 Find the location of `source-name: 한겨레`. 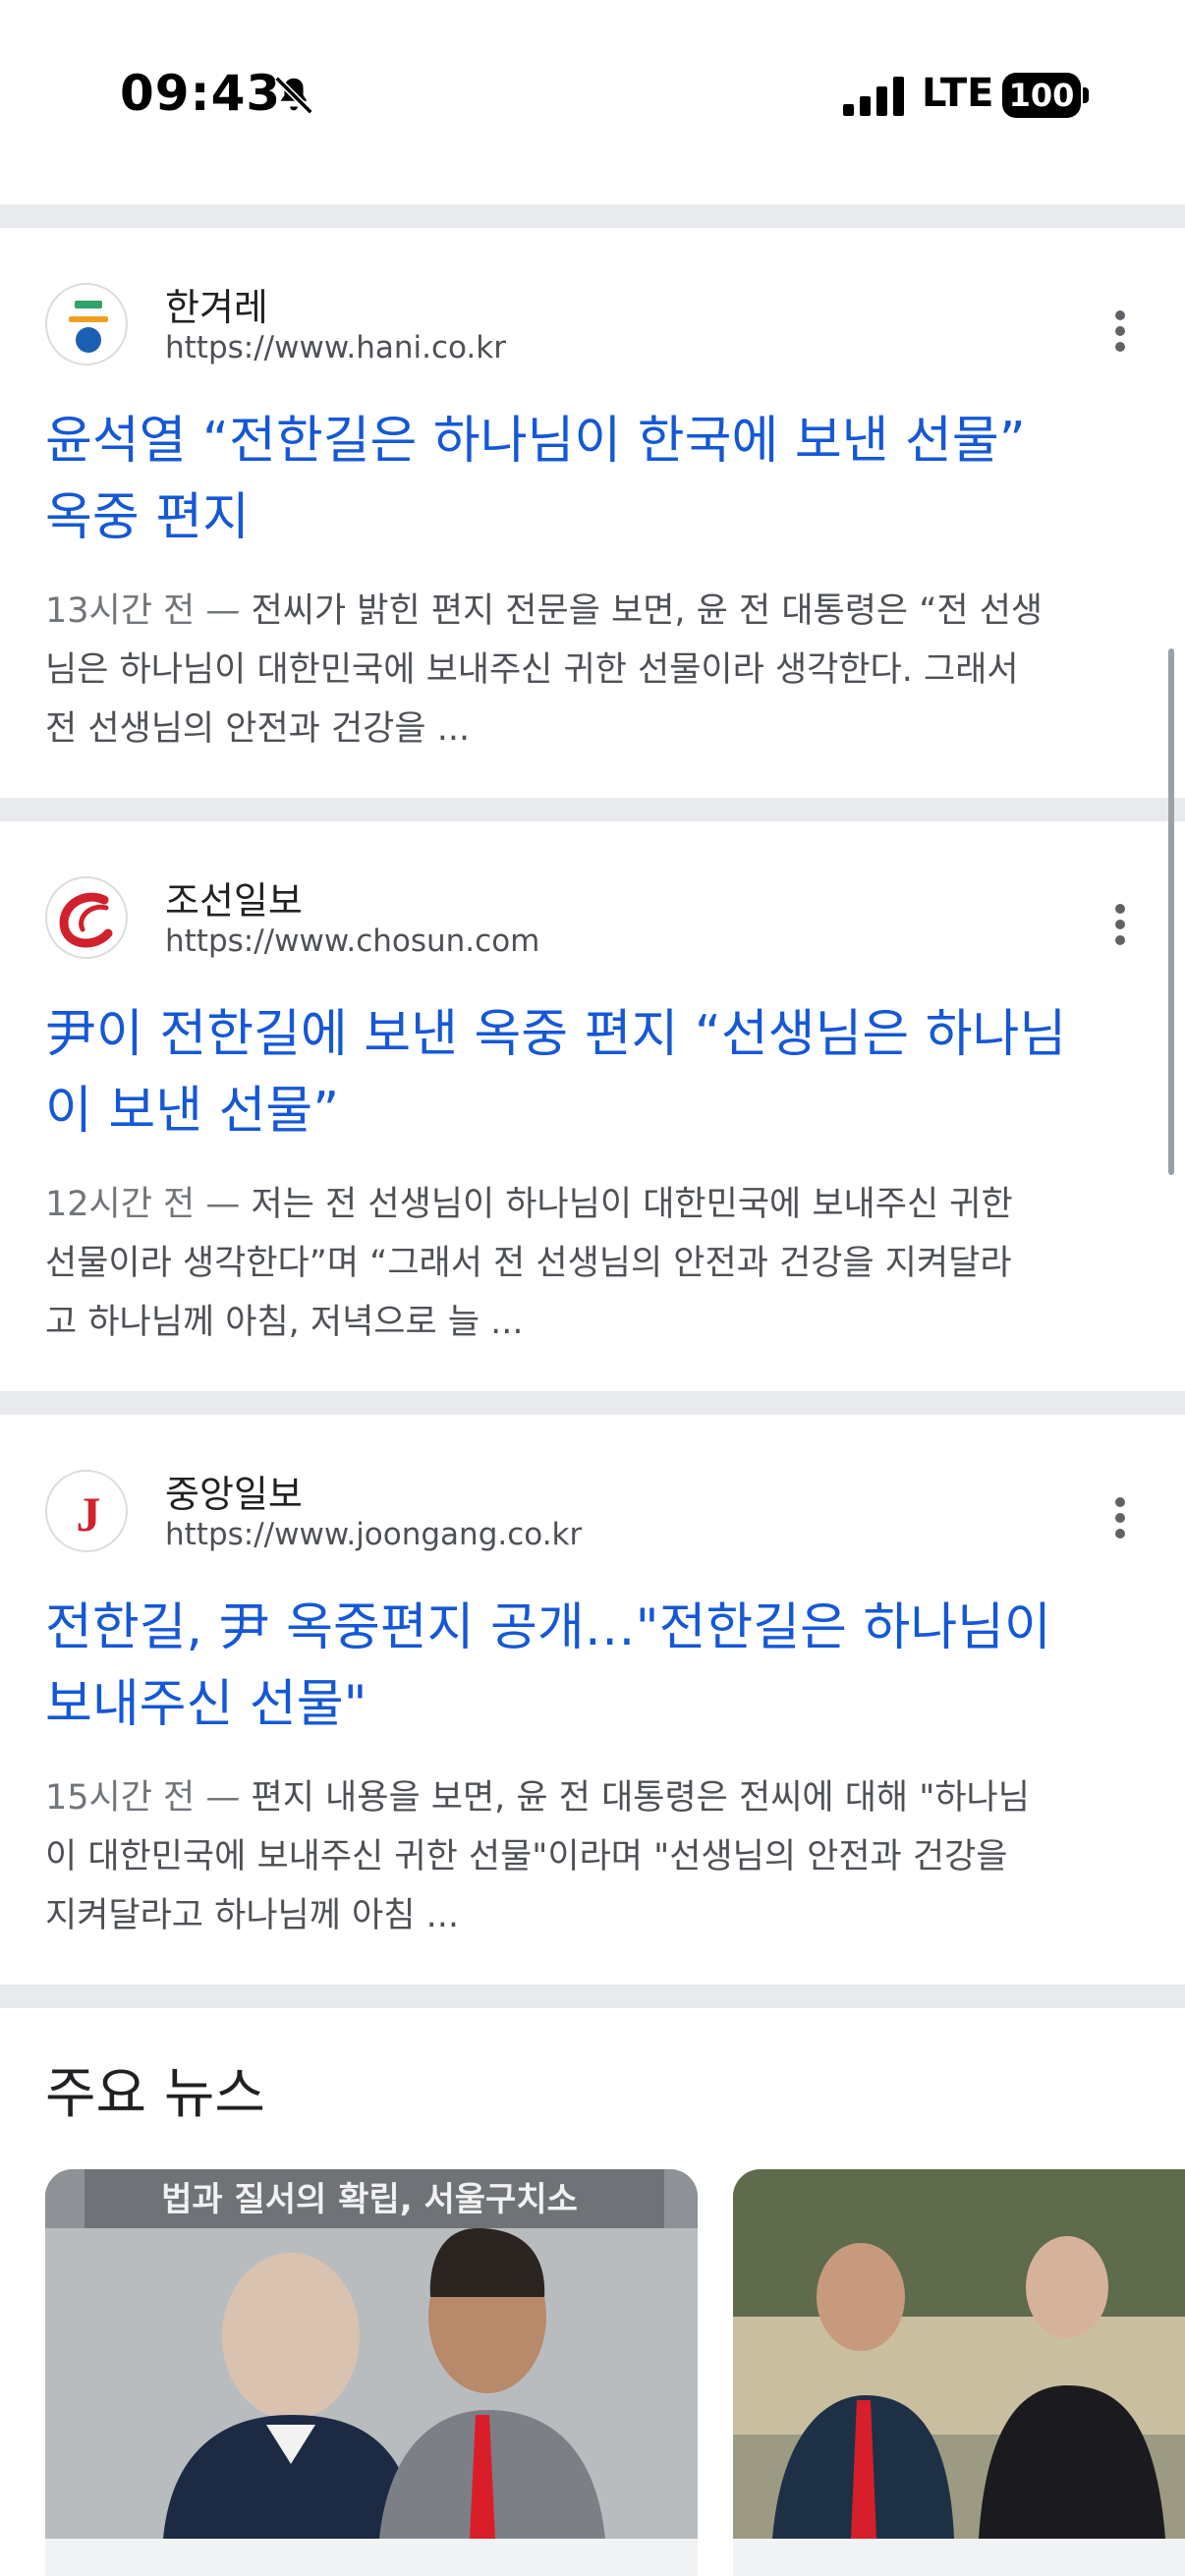

source-name: 한겨레 is located at coordinates (216, 307).